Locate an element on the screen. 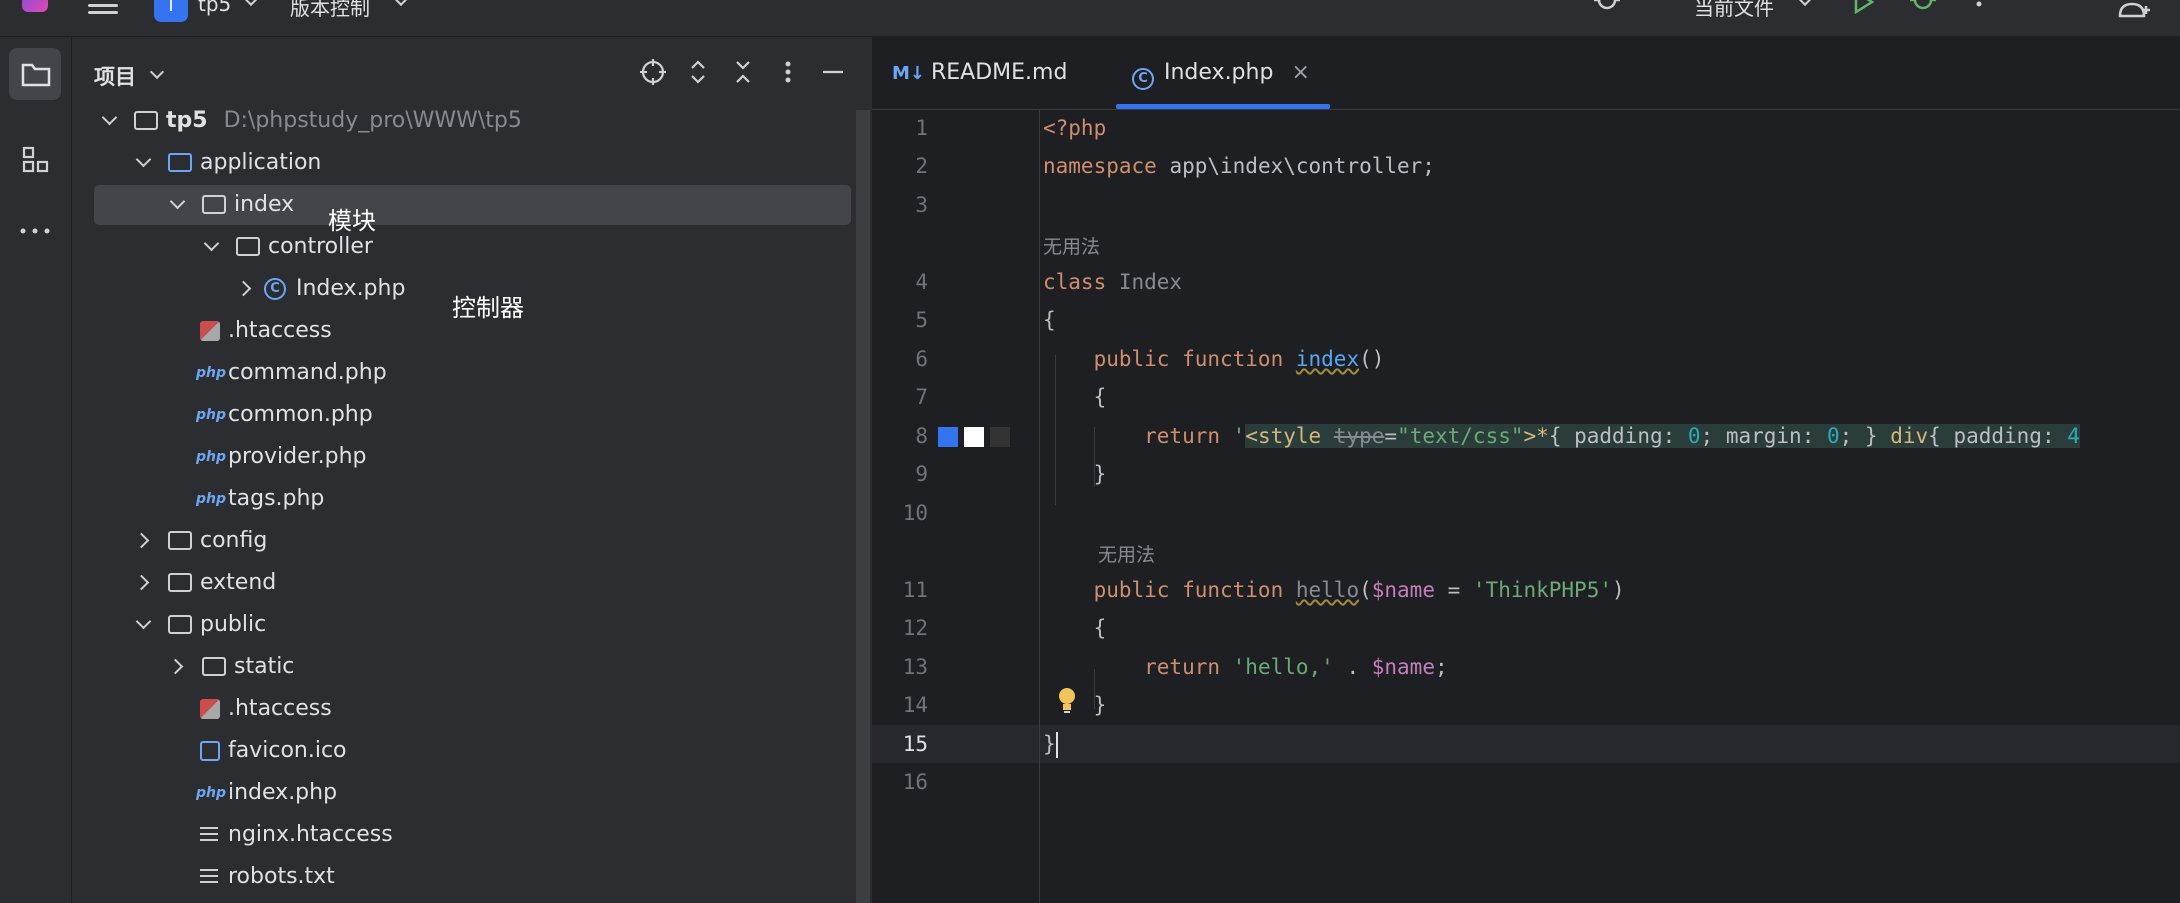 Image resolution: width=2180 pixels, height=903 pixels. line-number: 16 is located at coordinates (915, 782).